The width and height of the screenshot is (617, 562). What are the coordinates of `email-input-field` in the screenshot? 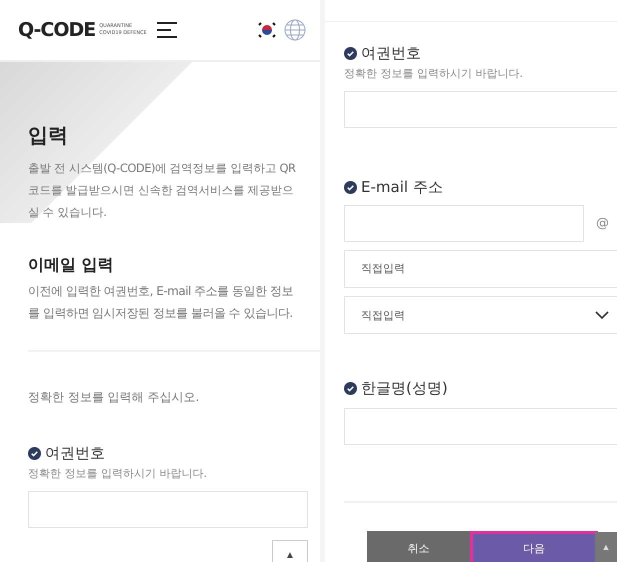 It's located at (464, 223).